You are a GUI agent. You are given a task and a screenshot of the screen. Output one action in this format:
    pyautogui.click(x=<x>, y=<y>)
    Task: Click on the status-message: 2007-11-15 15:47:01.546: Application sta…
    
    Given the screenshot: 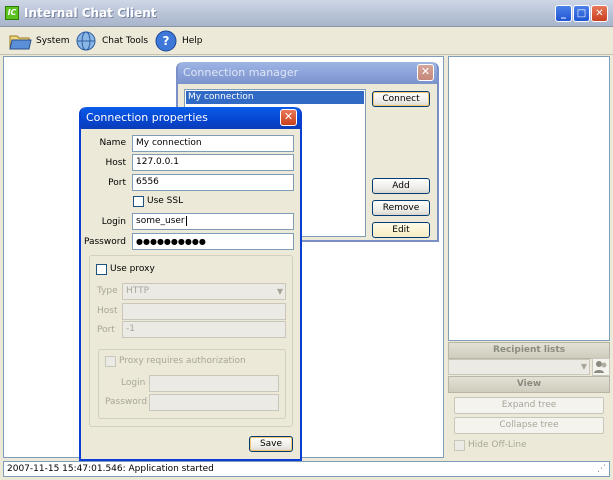 What is the action you would take?
    pyautogui.click(x=110, y=469)
    